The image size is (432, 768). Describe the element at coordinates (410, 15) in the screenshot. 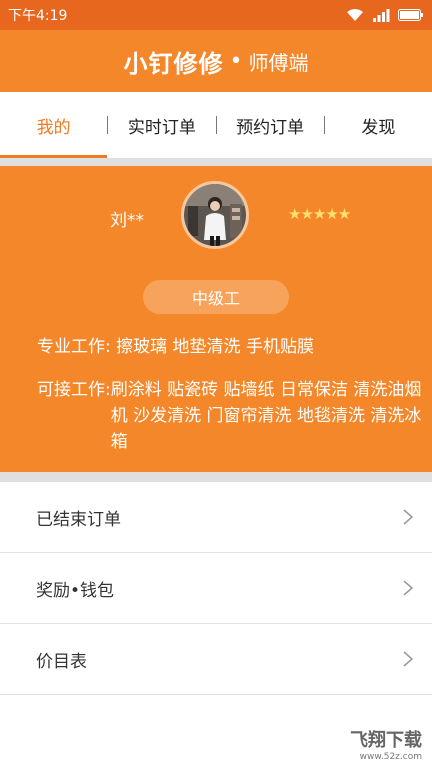

I see `battery-icon` at that location.